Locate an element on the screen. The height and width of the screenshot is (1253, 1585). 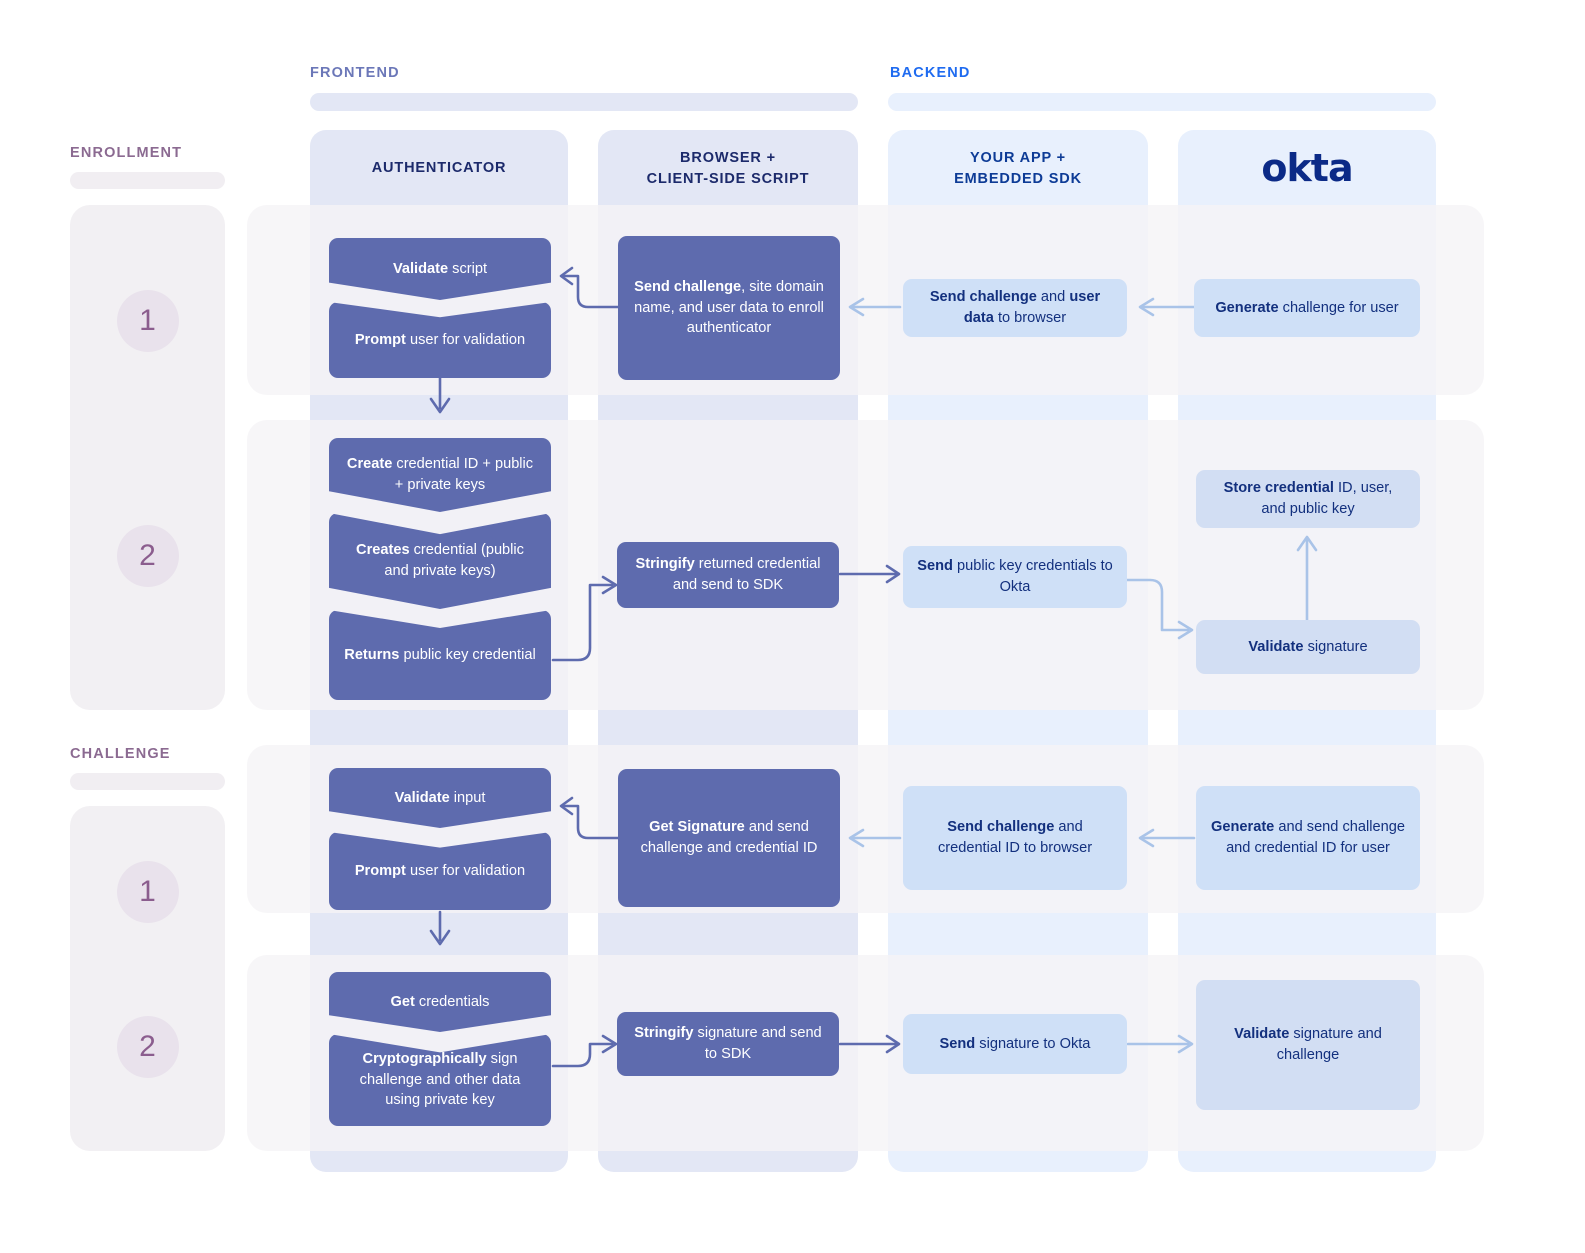
node-validate-signature-challenge: Validate signature and challenge is located at coordinates (1308, 1045).